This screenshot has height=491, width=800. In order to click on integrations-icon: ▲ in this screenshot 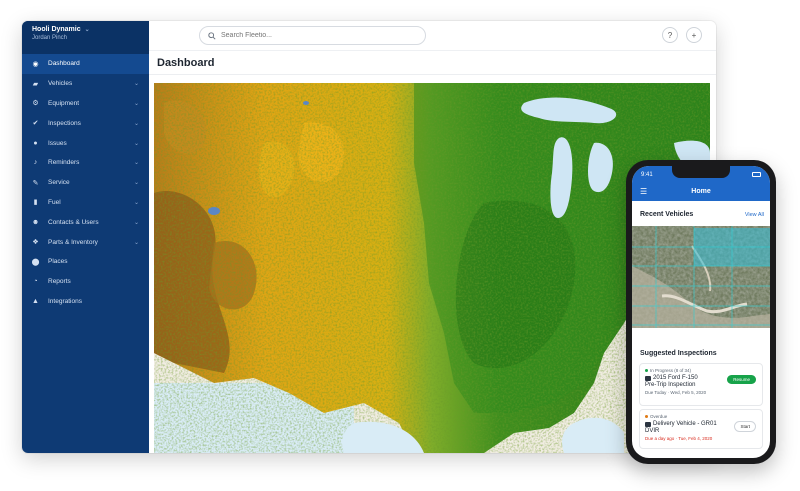, I will do `click(35, 301)`.